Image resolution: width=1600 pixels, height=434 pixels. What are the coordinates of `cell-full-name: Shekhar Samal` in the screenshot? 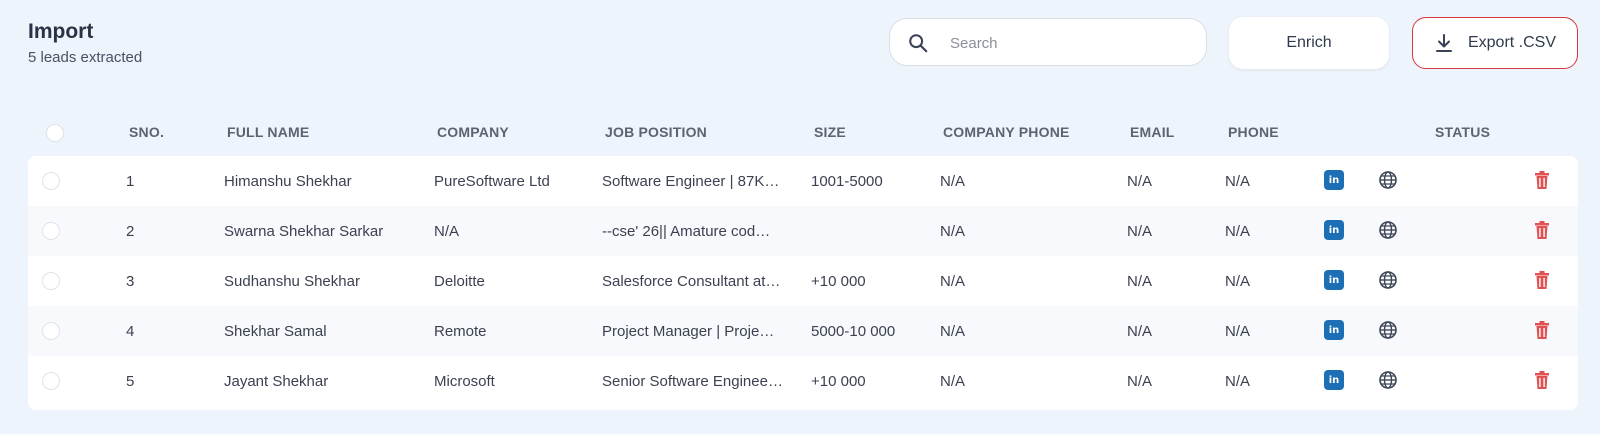 It's located at (275, 331).